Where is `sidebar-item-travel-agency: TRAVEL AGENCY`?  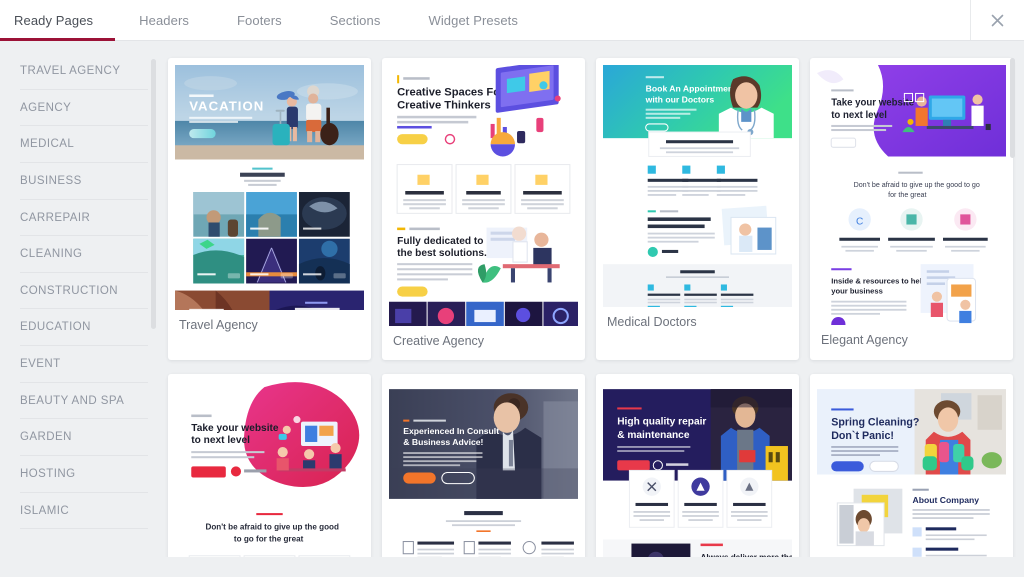
sidebar-item-travel-agency: TRAVEL AGENCY is located at coordinates (84, 71).